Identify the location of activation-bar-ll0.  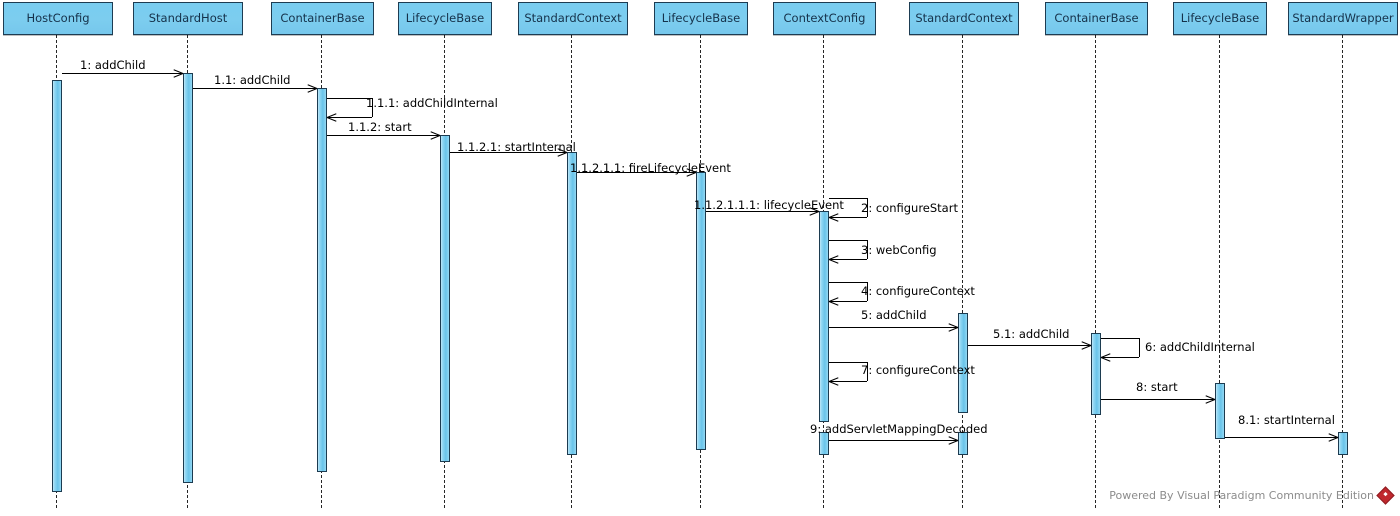
(57, 286).